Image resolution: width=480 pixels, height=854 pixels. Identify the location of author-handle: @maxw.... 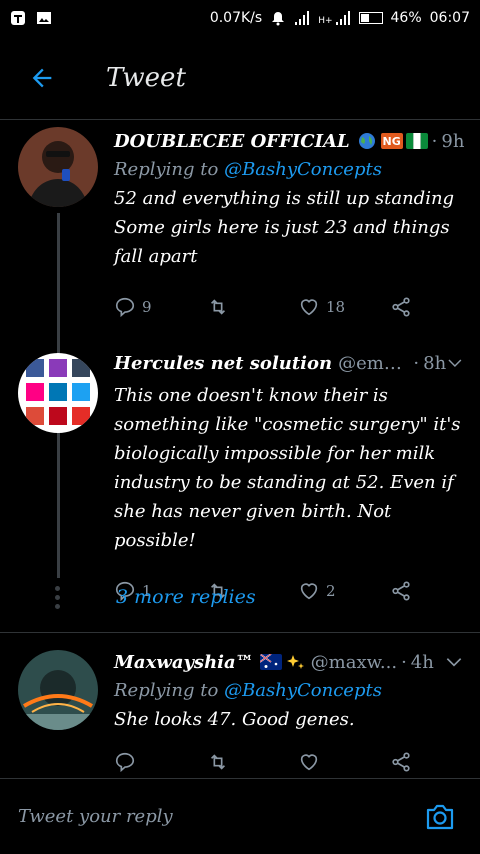
(354, 662).